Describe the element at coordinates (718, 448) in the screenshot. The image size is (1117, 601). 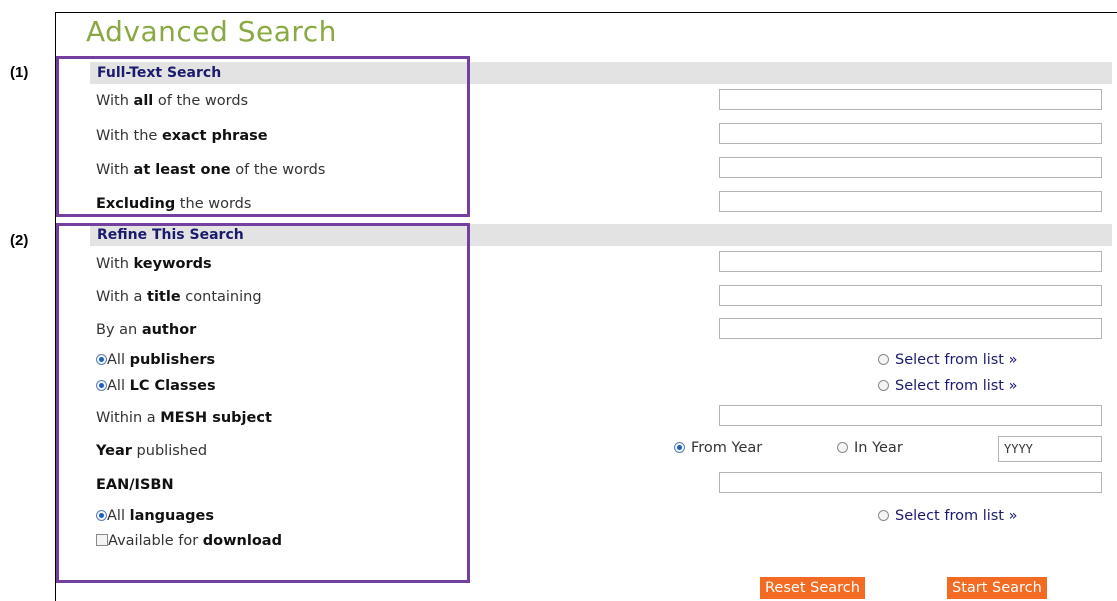
I see `from-year-option: From Year` at that location.